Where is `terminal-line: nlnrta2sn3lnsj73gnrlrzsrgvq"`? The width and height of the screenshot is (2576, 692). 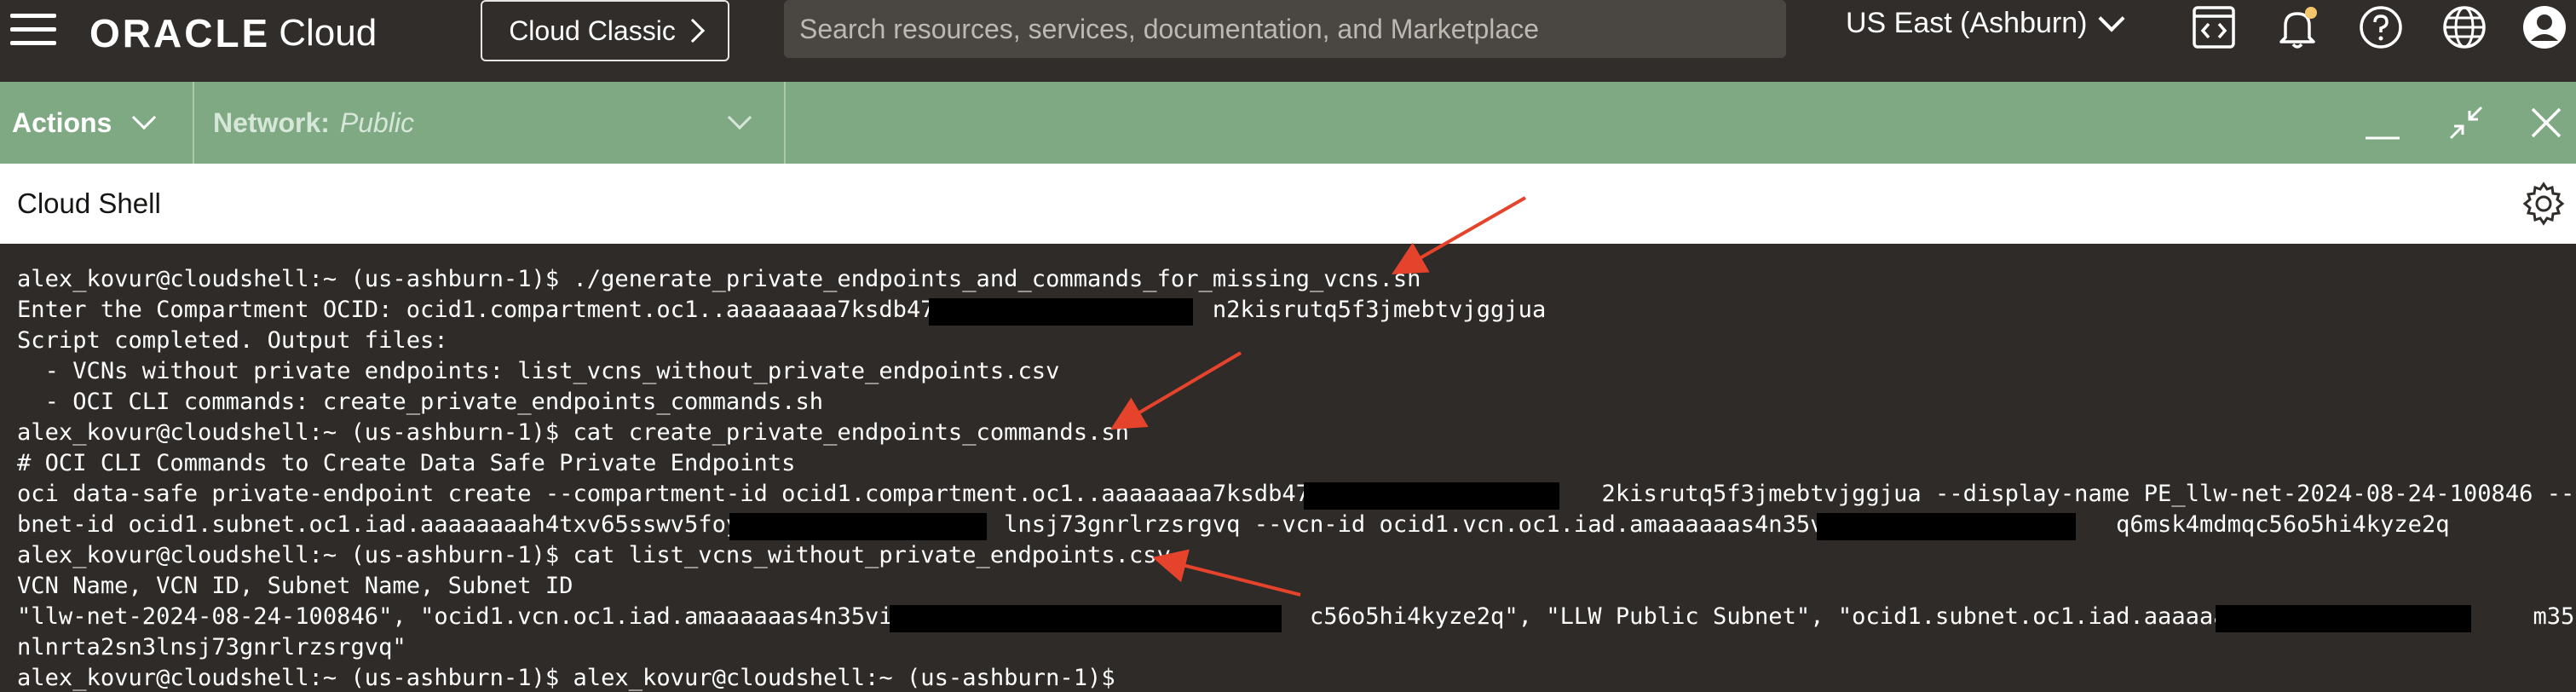
terminal-line: nlnrta2sn3lnsj73gnrlrzsrgvq" is located at coordinates (211, 647).